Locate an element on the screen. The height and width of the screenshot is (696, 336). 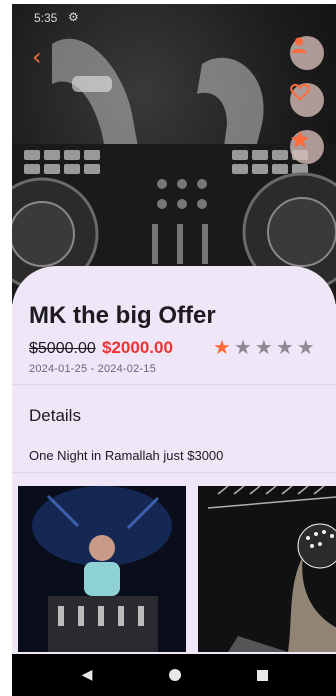
rating-stars: ★ ★ ★ ★ ★ is located at coordinates (264, 347).